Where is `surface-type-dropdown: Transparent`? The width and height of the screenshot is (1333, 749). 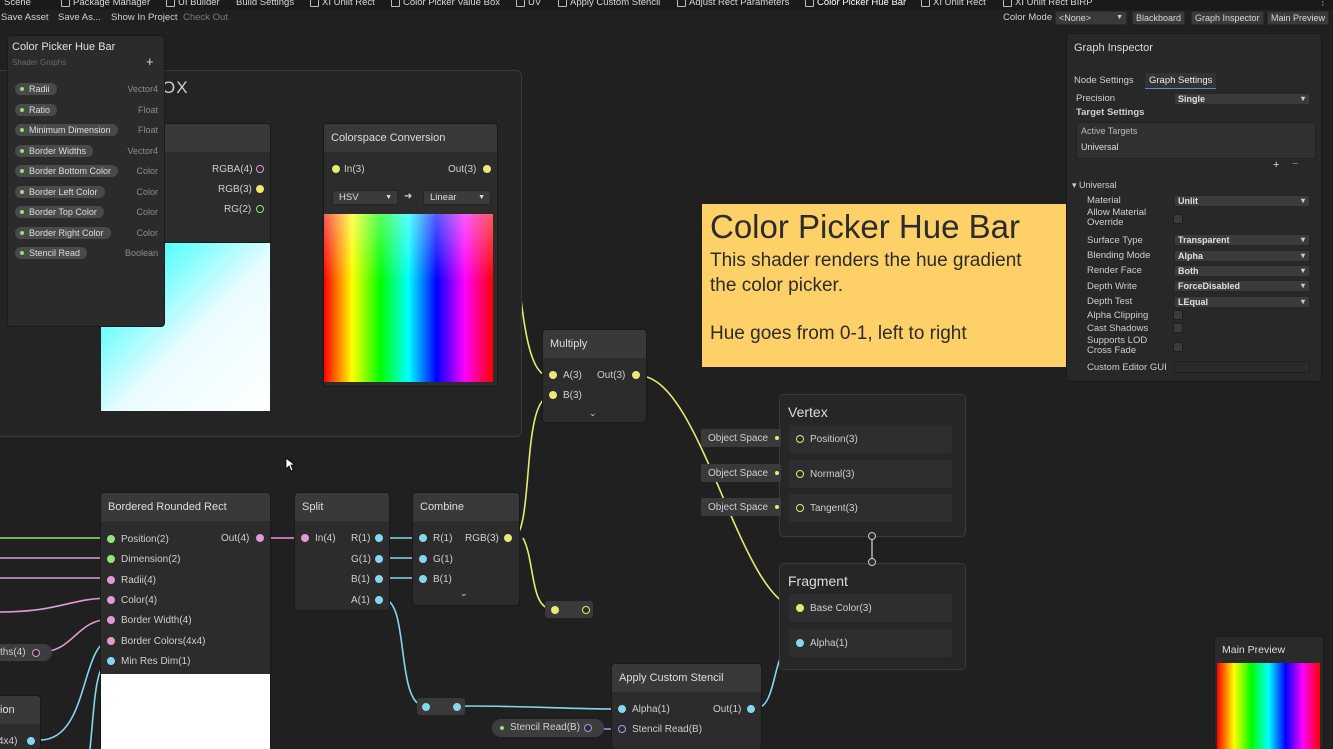
surface-type-dropdown: Transparent is located at coordinates (1242, 240).